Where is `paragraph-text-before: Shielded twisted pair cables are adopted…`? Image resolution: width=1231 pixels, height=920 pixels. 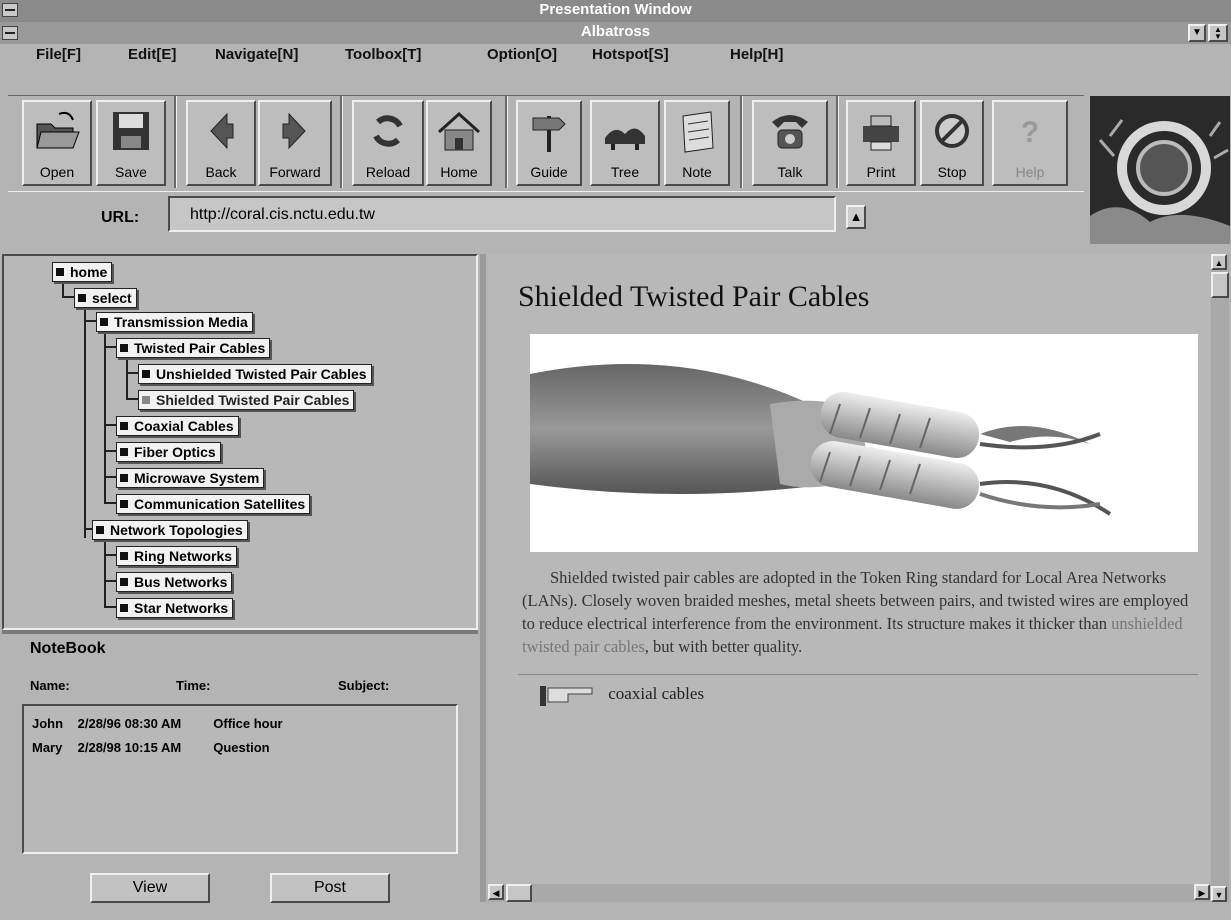
paragraph-text-before: Shielded twisted pair cables are adopted… is located at coordinates (855, 600).